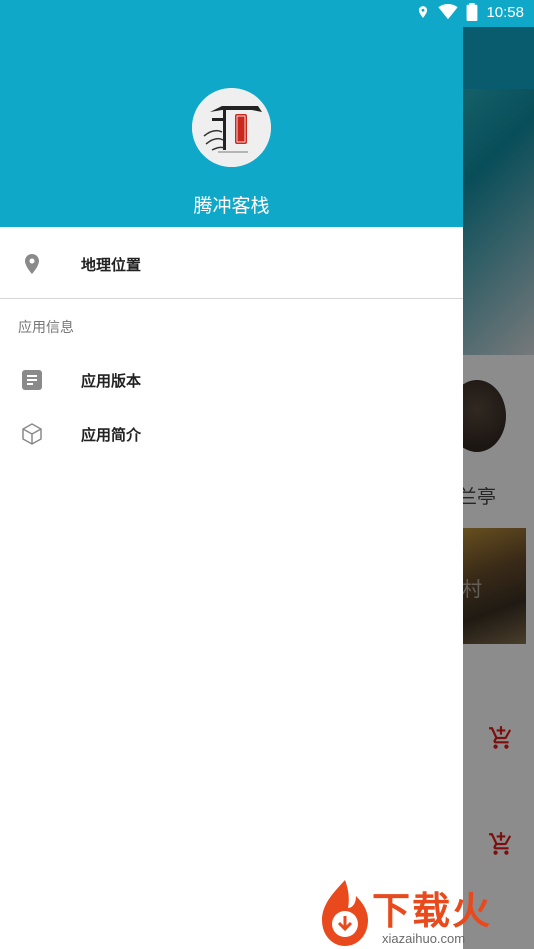 This screenshot has height=949, width=534. I want to click on inn-logo-icon, so click(231, 127).